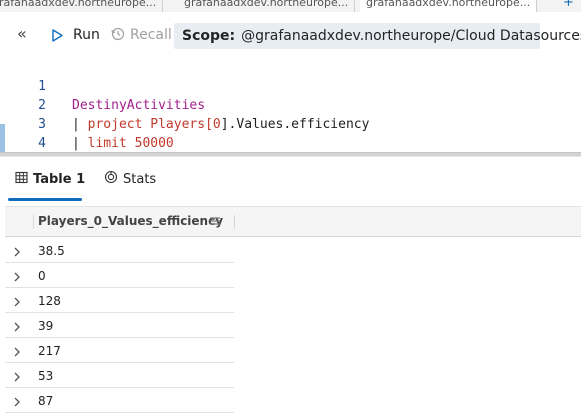 This screenshot has height=413, width=581. Describe the element at coordinates (49, 351) in the screenshot. I see `cell-value: 217` at that location.